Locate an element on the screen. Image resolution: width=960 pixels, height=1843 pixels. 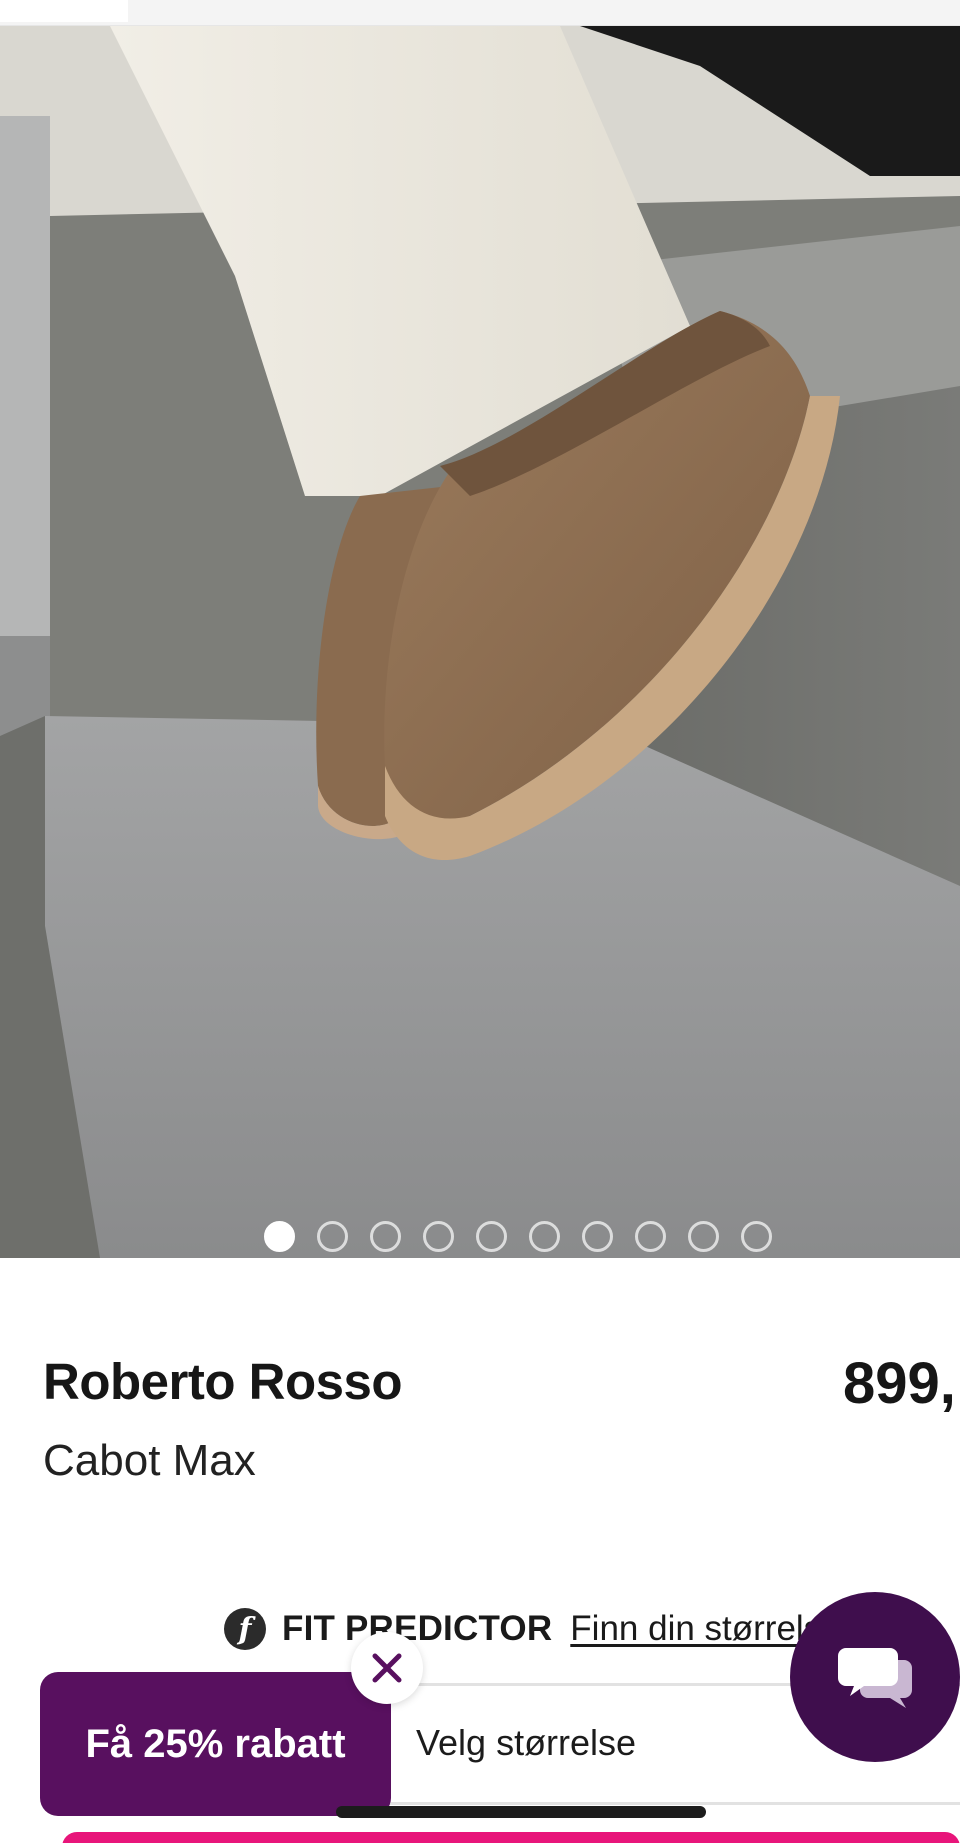
pagination-dot-active is located at coordinates (279, 1236).